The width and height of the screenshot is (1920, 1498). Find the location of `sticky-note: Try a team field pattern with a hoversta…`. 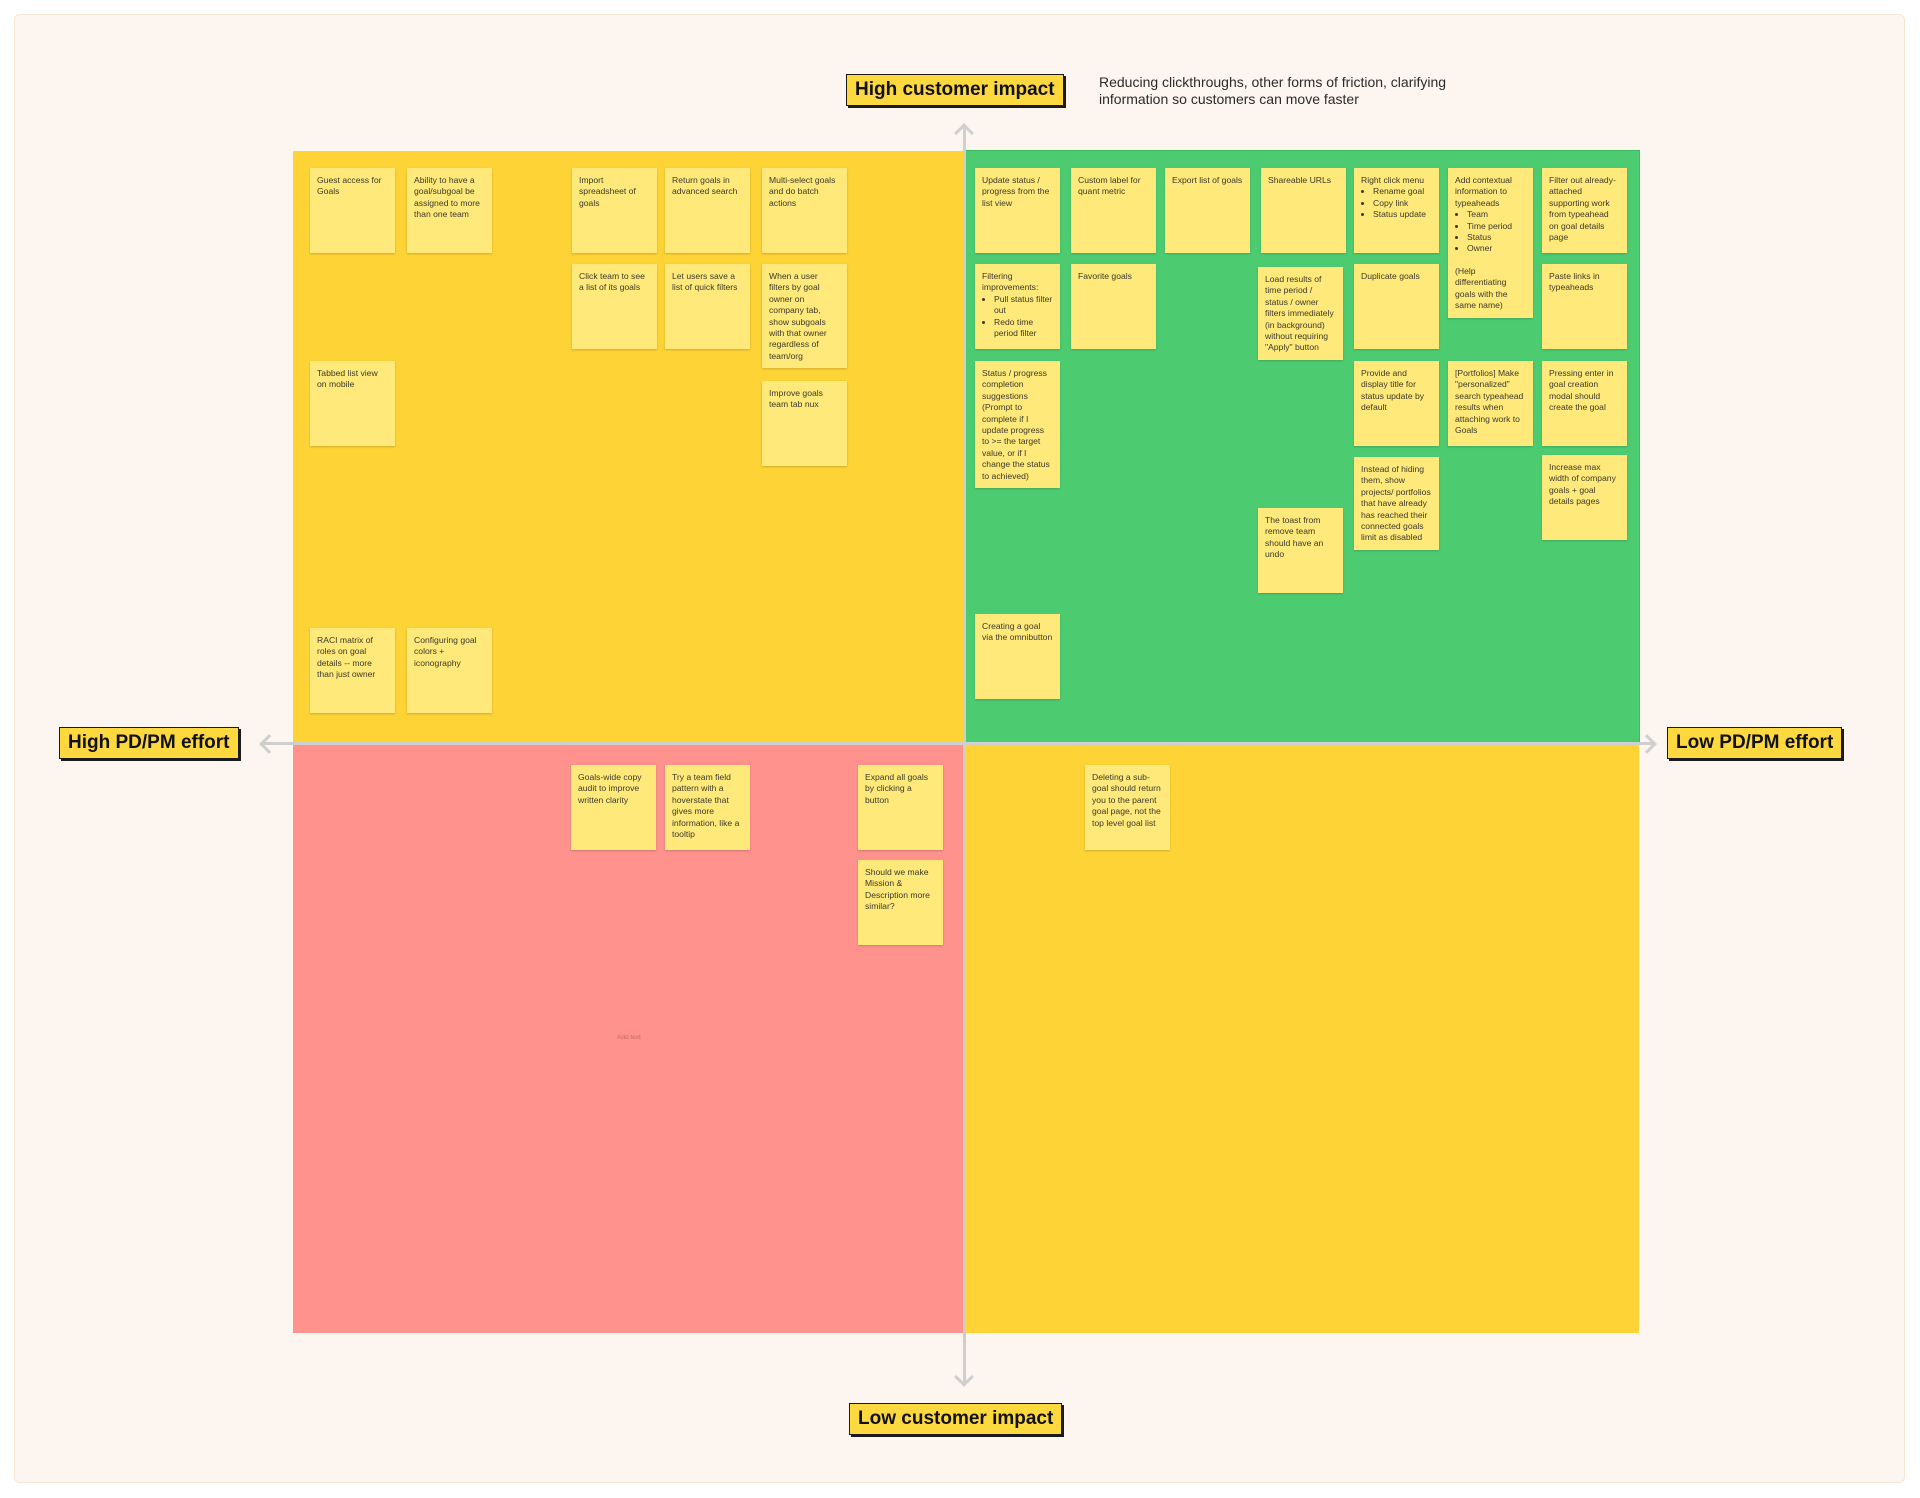

sticky-note: Try a team field pattern with a hoversta… is located at coordinates (707, 807).